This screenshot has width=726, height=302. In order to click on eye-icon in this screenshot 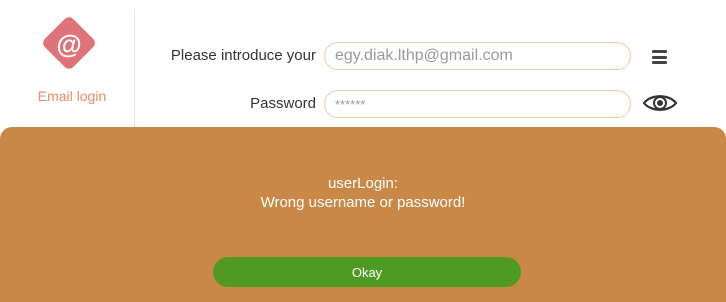, I will do `click(660, 103)`.